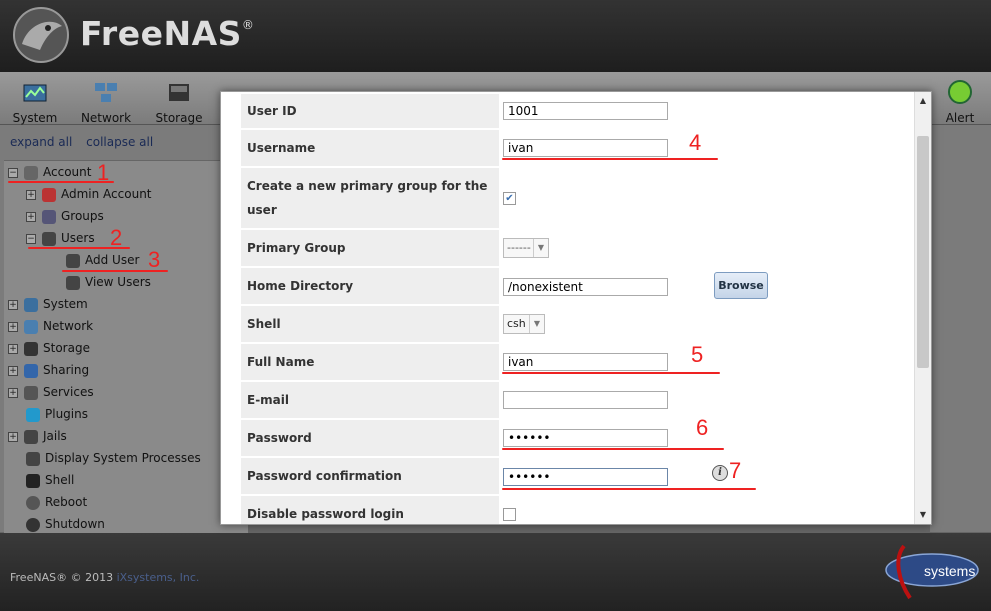 The height and width of the screenshot is (611, 991). Describe the element at coordinates (33, 480) in the screenshot. I see `shell-icon` at that location.